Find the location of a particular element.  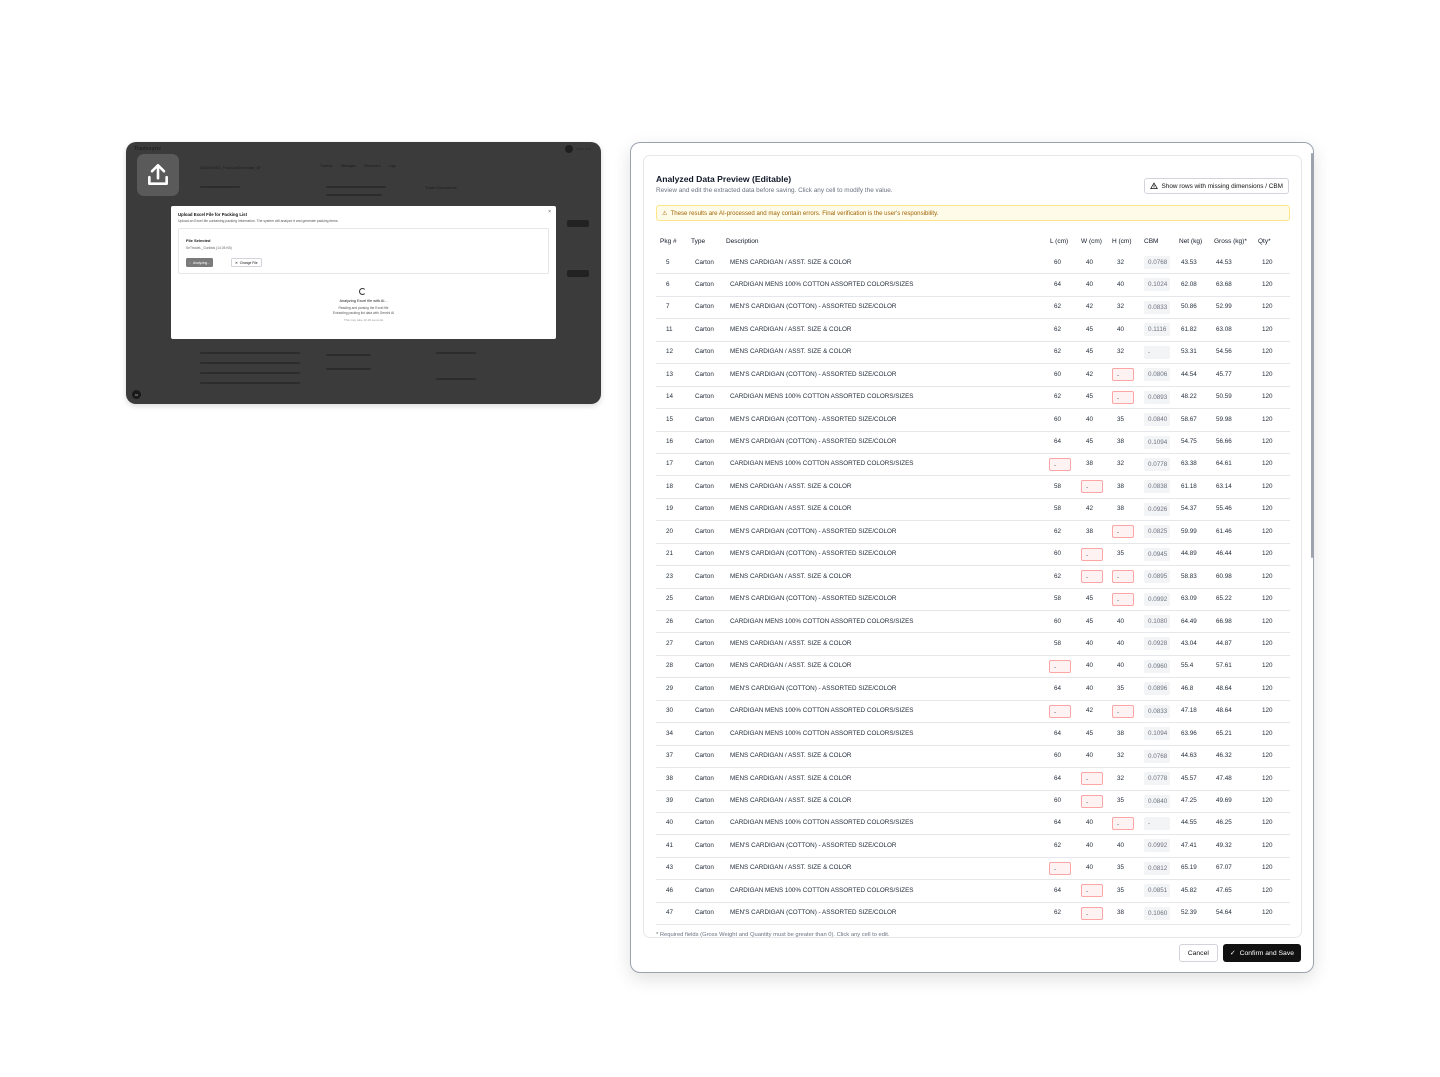

cell-height: 38 is located at coordinates (1120, 912).